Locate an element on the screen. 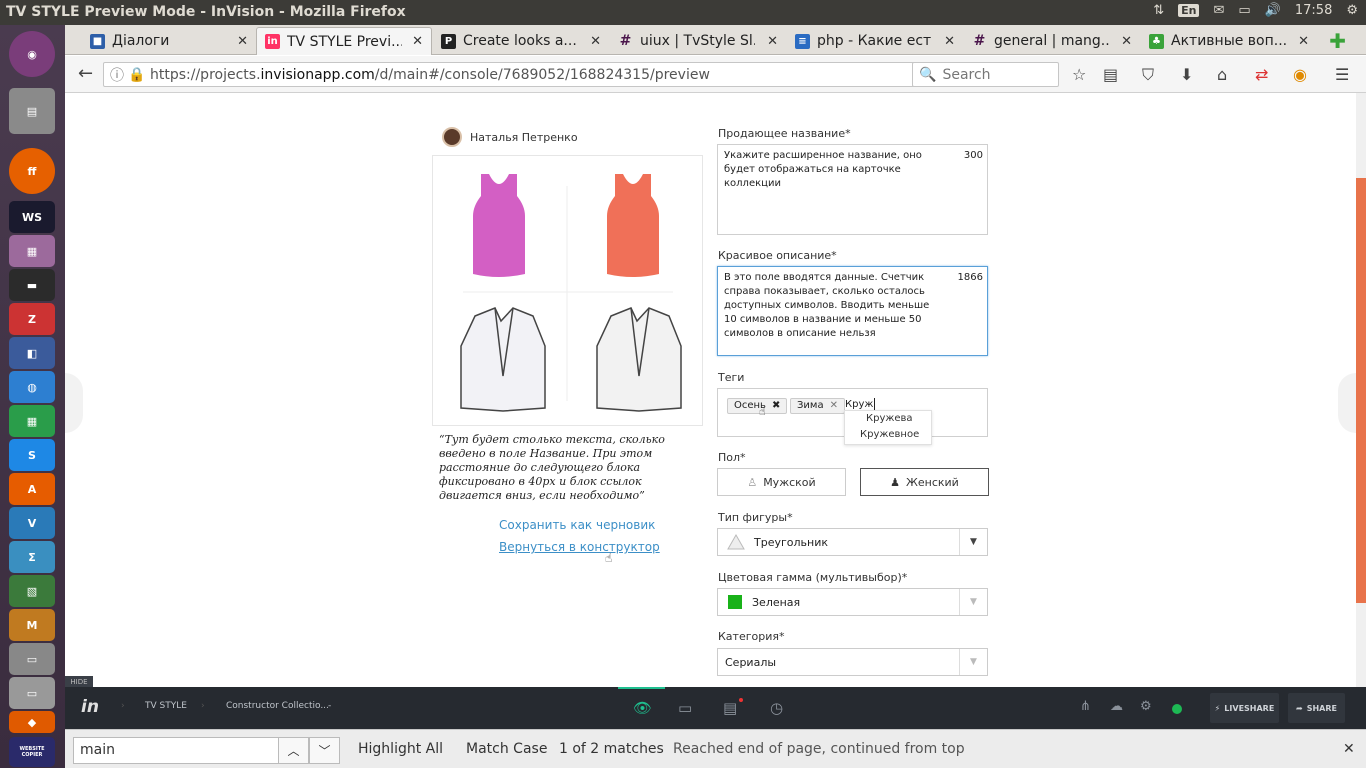 The image size is (1366, 768). new-tab-plus-icon: ✚ is located at coordinates (1337, 41).